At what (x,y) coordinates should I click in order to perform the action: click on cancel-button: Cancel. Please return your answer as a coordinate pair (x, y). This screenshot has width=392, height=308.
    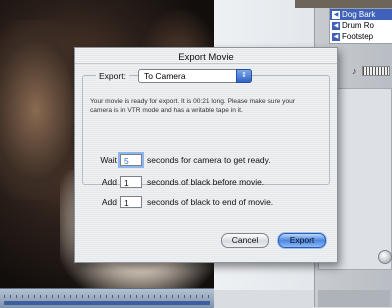
    Looking at the image, I should click on (245, 240).